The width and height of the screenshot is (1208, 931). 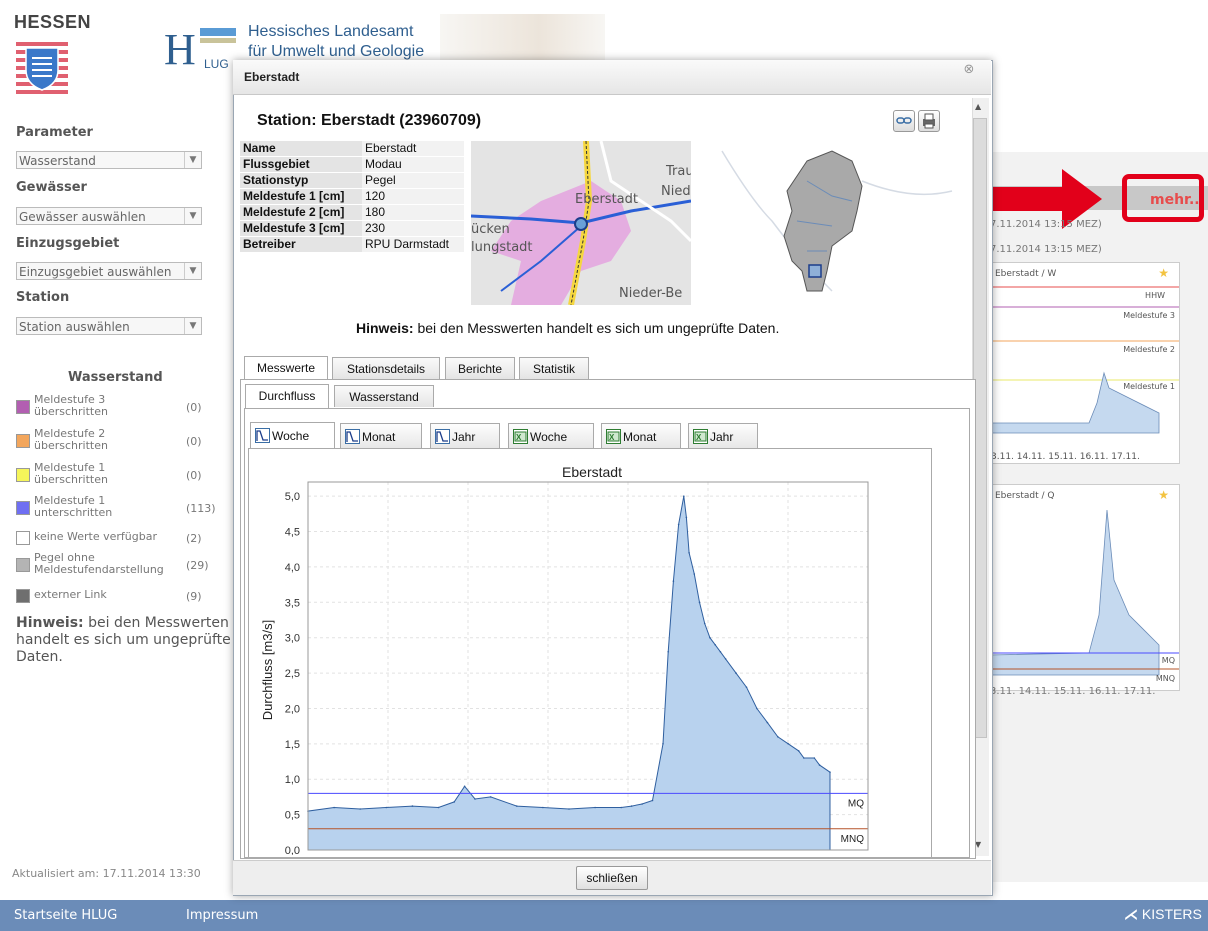 I want to click on dialog-titlebar, so click(x=612, y=77).